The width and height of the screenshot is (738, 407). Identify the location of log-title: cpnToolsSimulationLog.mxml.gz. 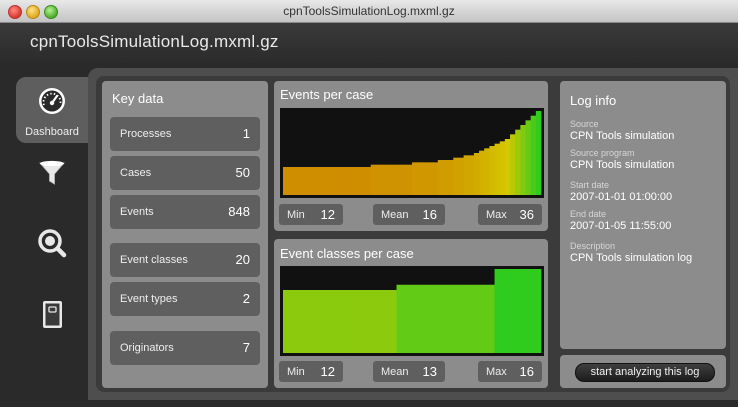
(154, 41).